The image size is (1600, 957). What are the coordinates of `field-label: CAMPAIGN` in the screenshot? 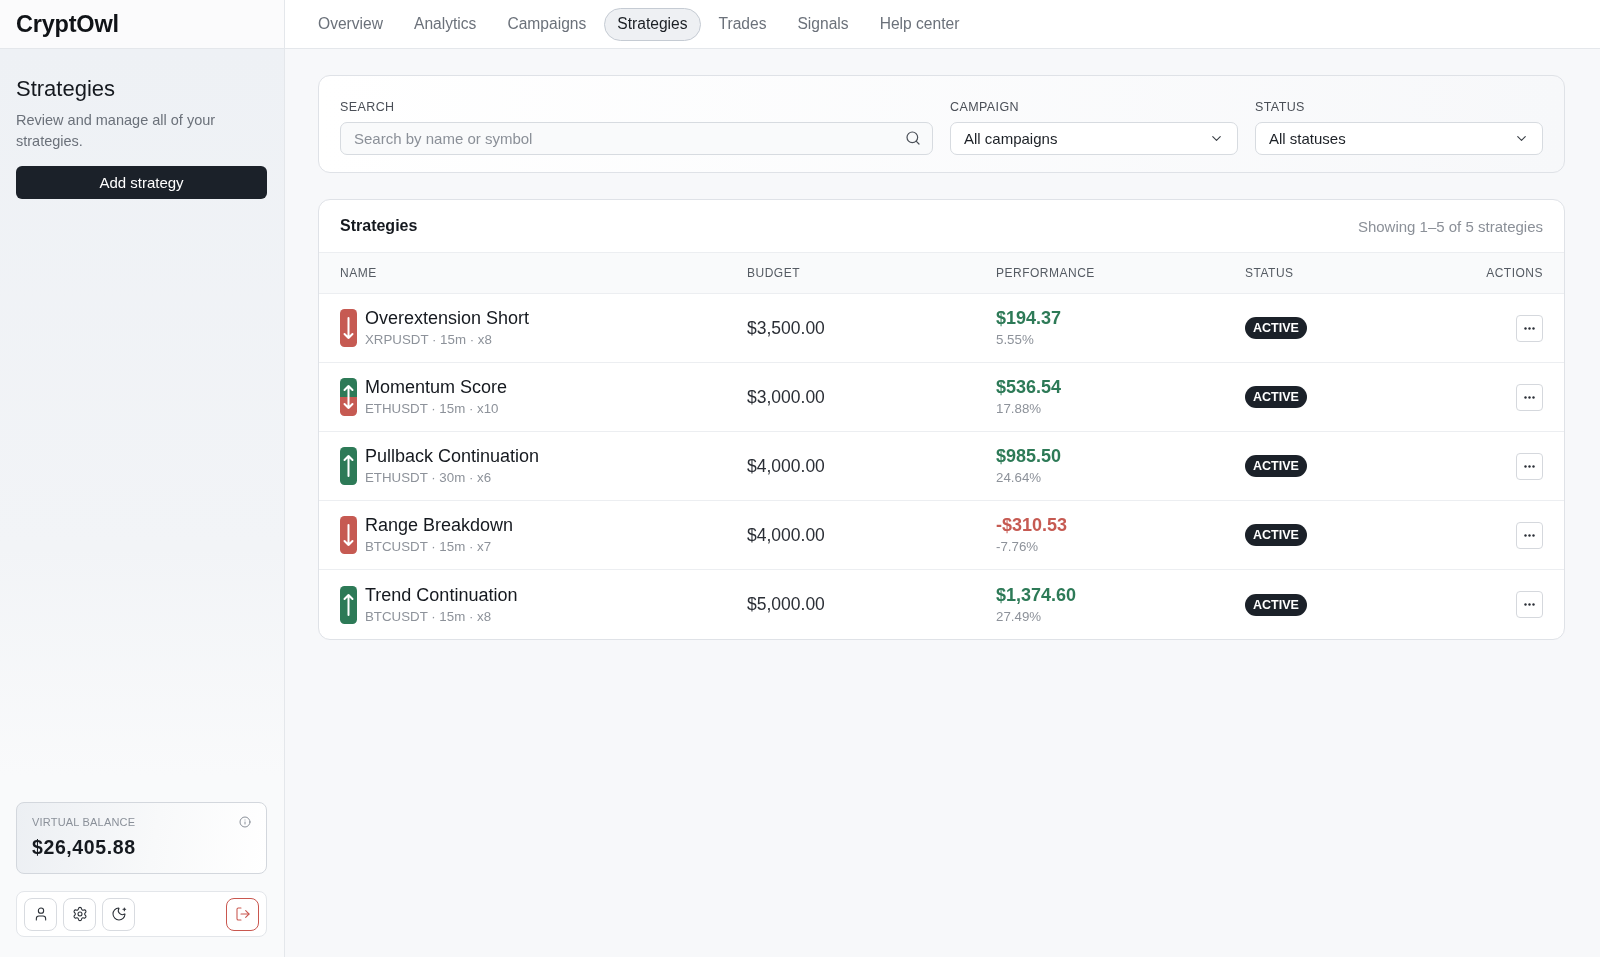 It's located at (985, 107).